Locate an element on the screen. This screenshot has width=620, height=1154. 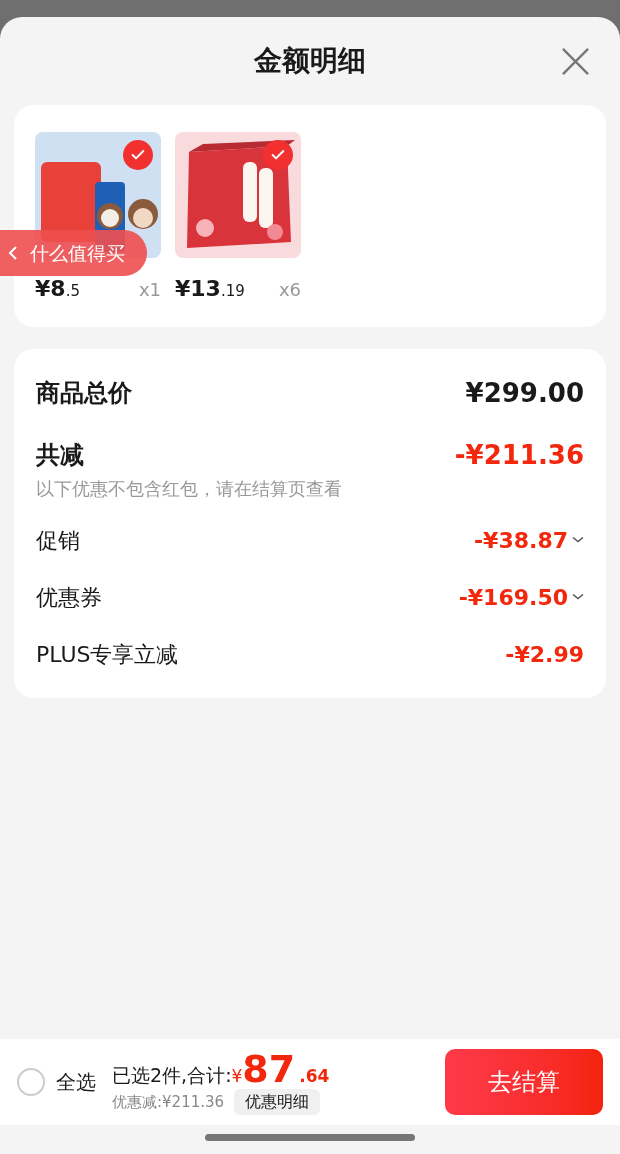
select-all-label: 全选 is located at coordinates (76, 1082).